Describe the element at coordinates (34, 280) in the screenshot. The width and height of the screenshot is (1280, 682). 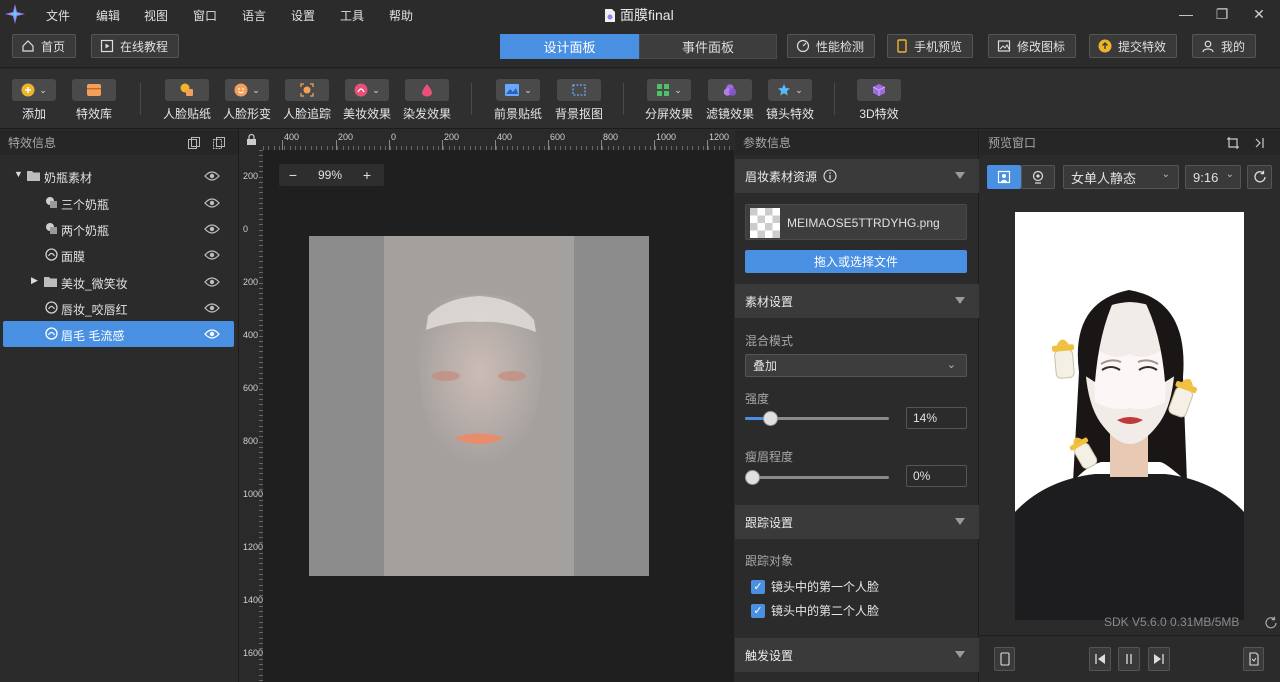
I see `collapse-arrow-icon: ▶` at that location.